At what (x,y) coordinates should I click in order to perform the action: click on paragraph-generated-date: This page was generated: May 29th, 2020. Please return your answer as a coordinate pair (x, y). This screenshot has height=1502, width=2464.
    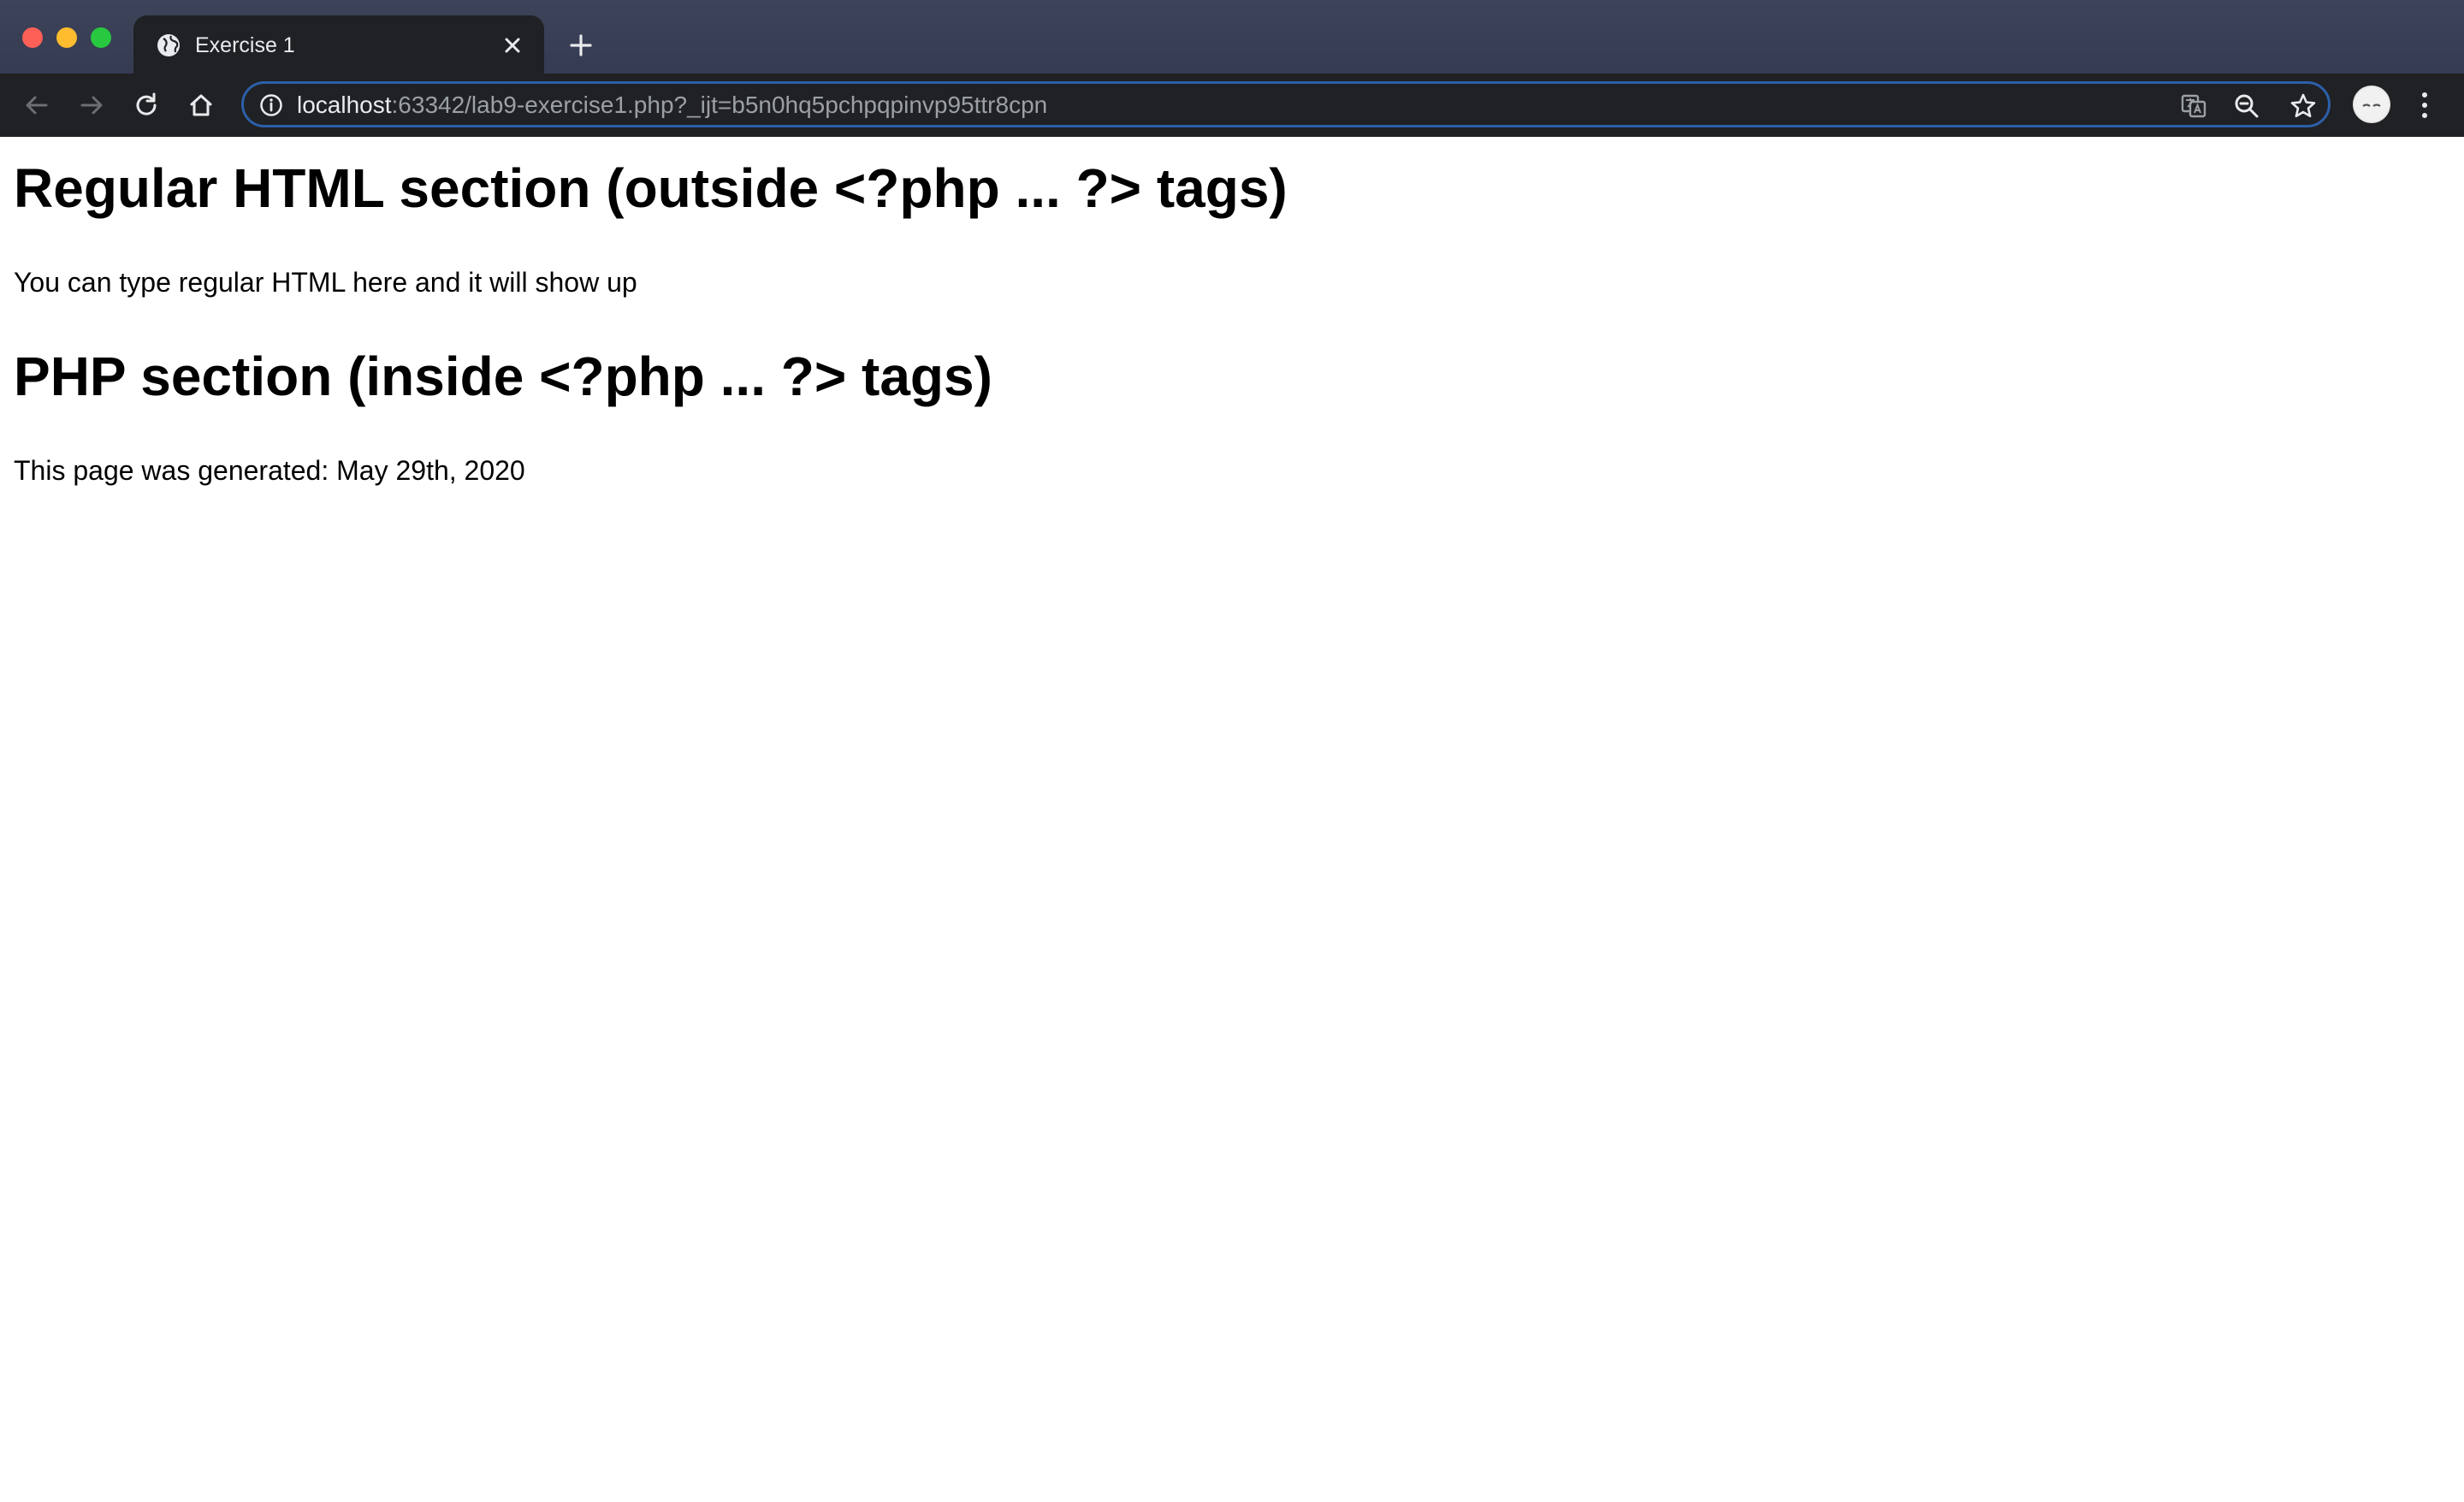
    Looking at the image, I should click on (269, 470).